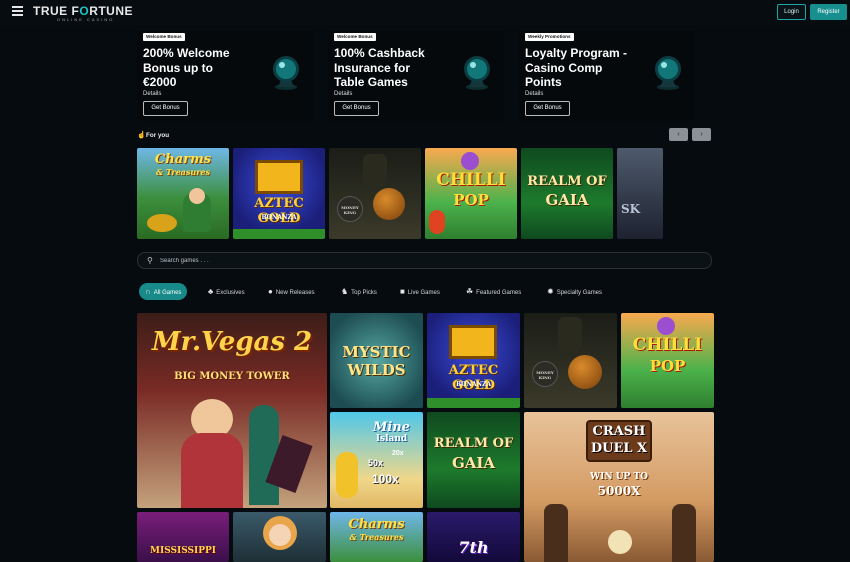 This screenshot has width=850, height=562. I want to click on carousel-prev-button: ‹, so click(678, 134).